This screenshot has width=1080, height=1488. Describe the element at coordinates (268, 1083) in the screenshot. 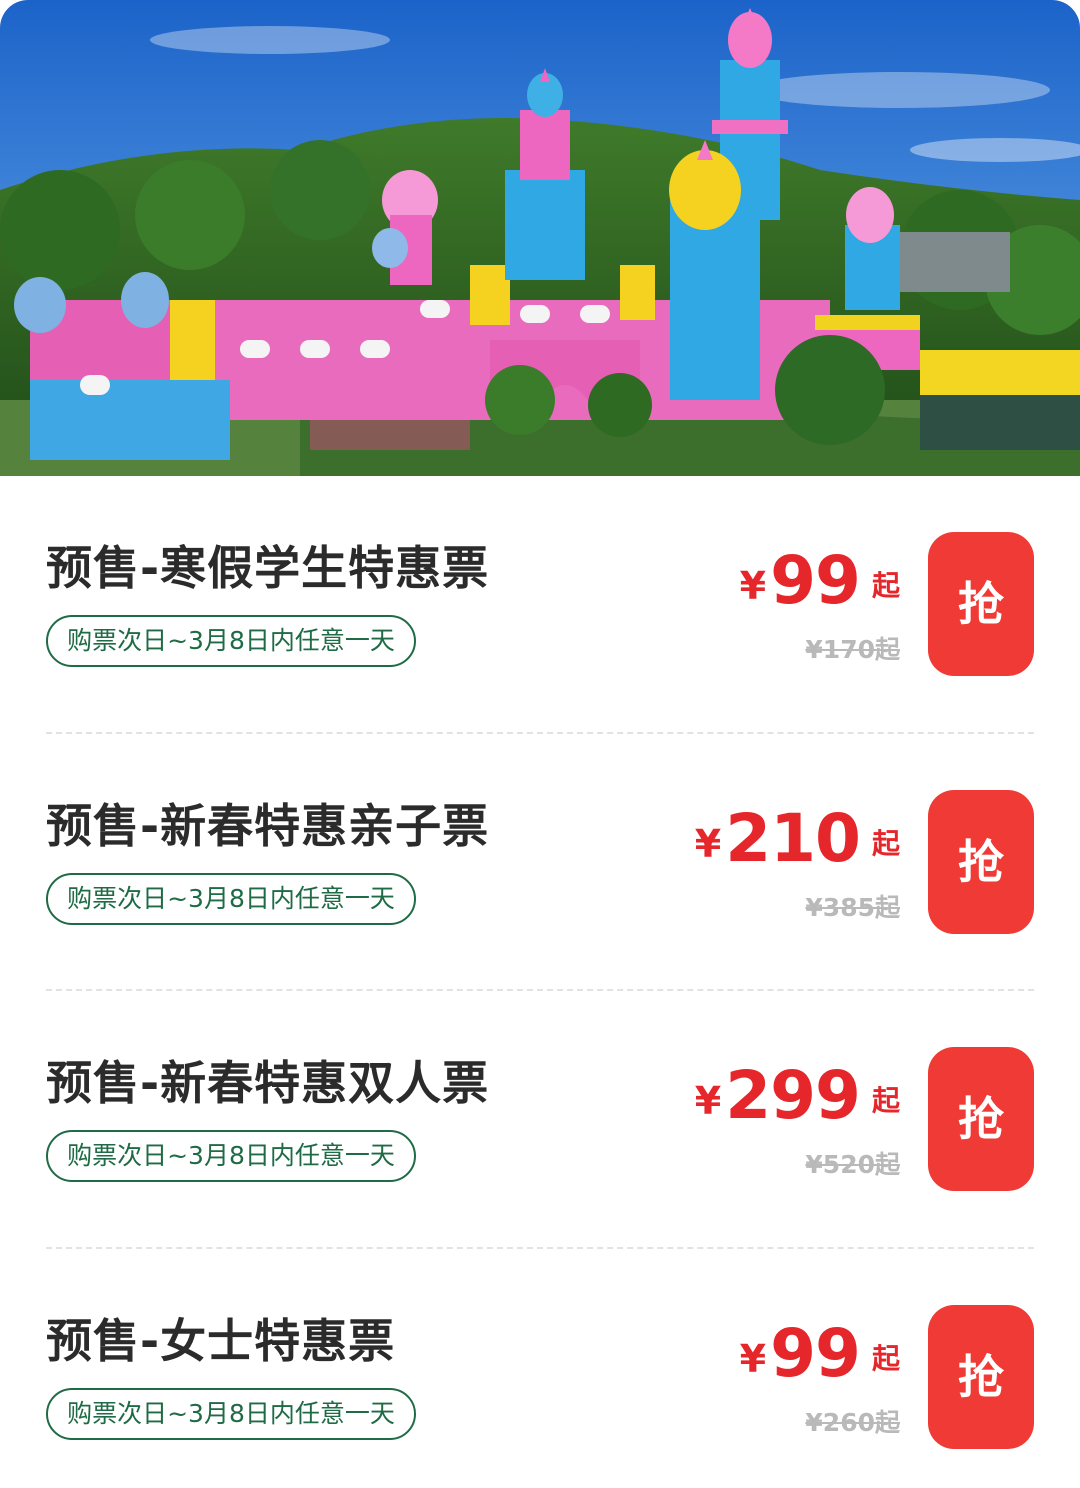

I see `ticket-title: 预售-新春特惠双人票` at that location.